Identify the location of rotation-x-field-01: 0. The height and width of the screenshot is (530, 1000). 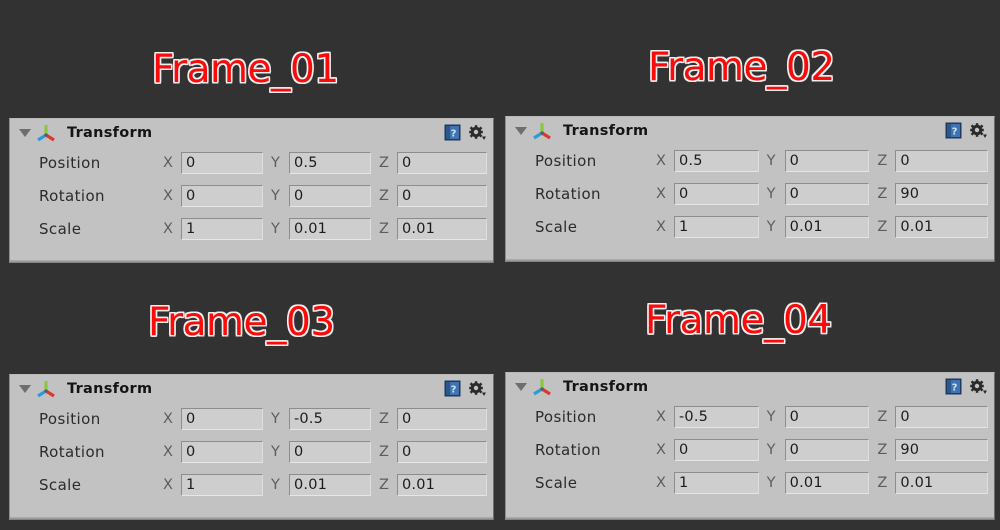
(222, 195).